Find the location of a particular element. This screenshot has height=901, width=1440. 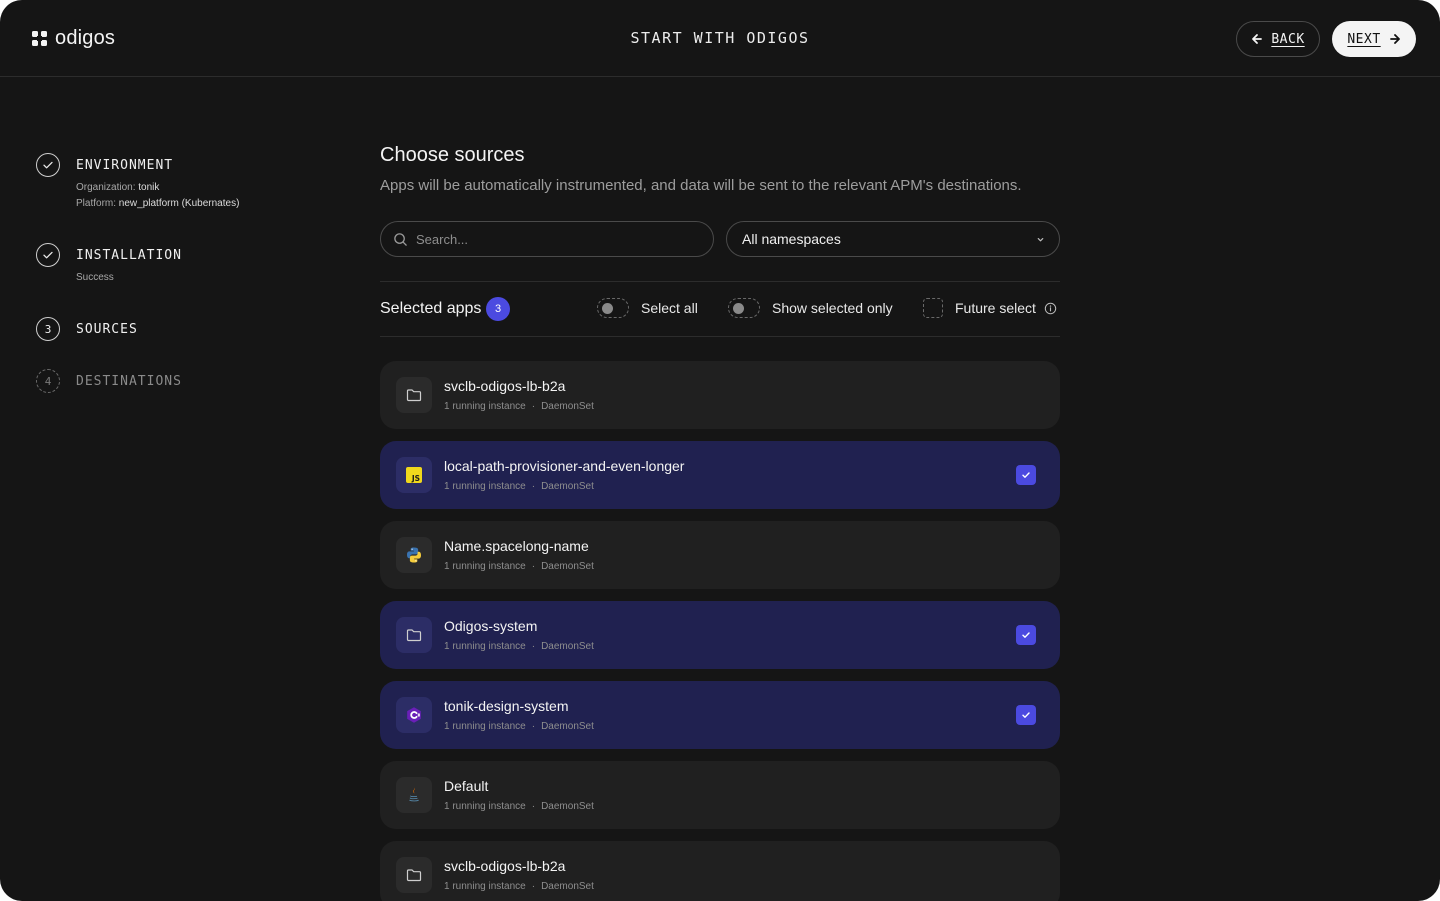

source-name: tonik-design-system is located at coordinates (506, 706).